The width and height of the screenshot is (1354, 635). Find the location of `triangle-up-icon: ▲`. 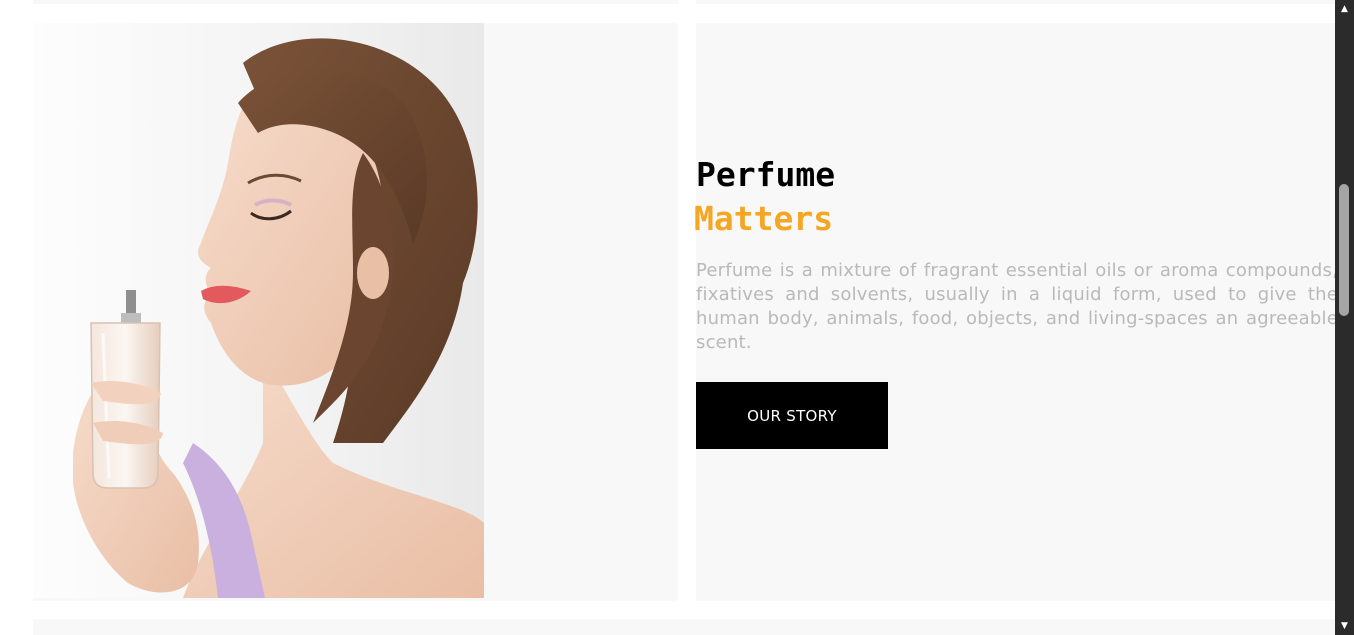

triangle-up-icon: ▲ is located at coordinates (1344, 9).